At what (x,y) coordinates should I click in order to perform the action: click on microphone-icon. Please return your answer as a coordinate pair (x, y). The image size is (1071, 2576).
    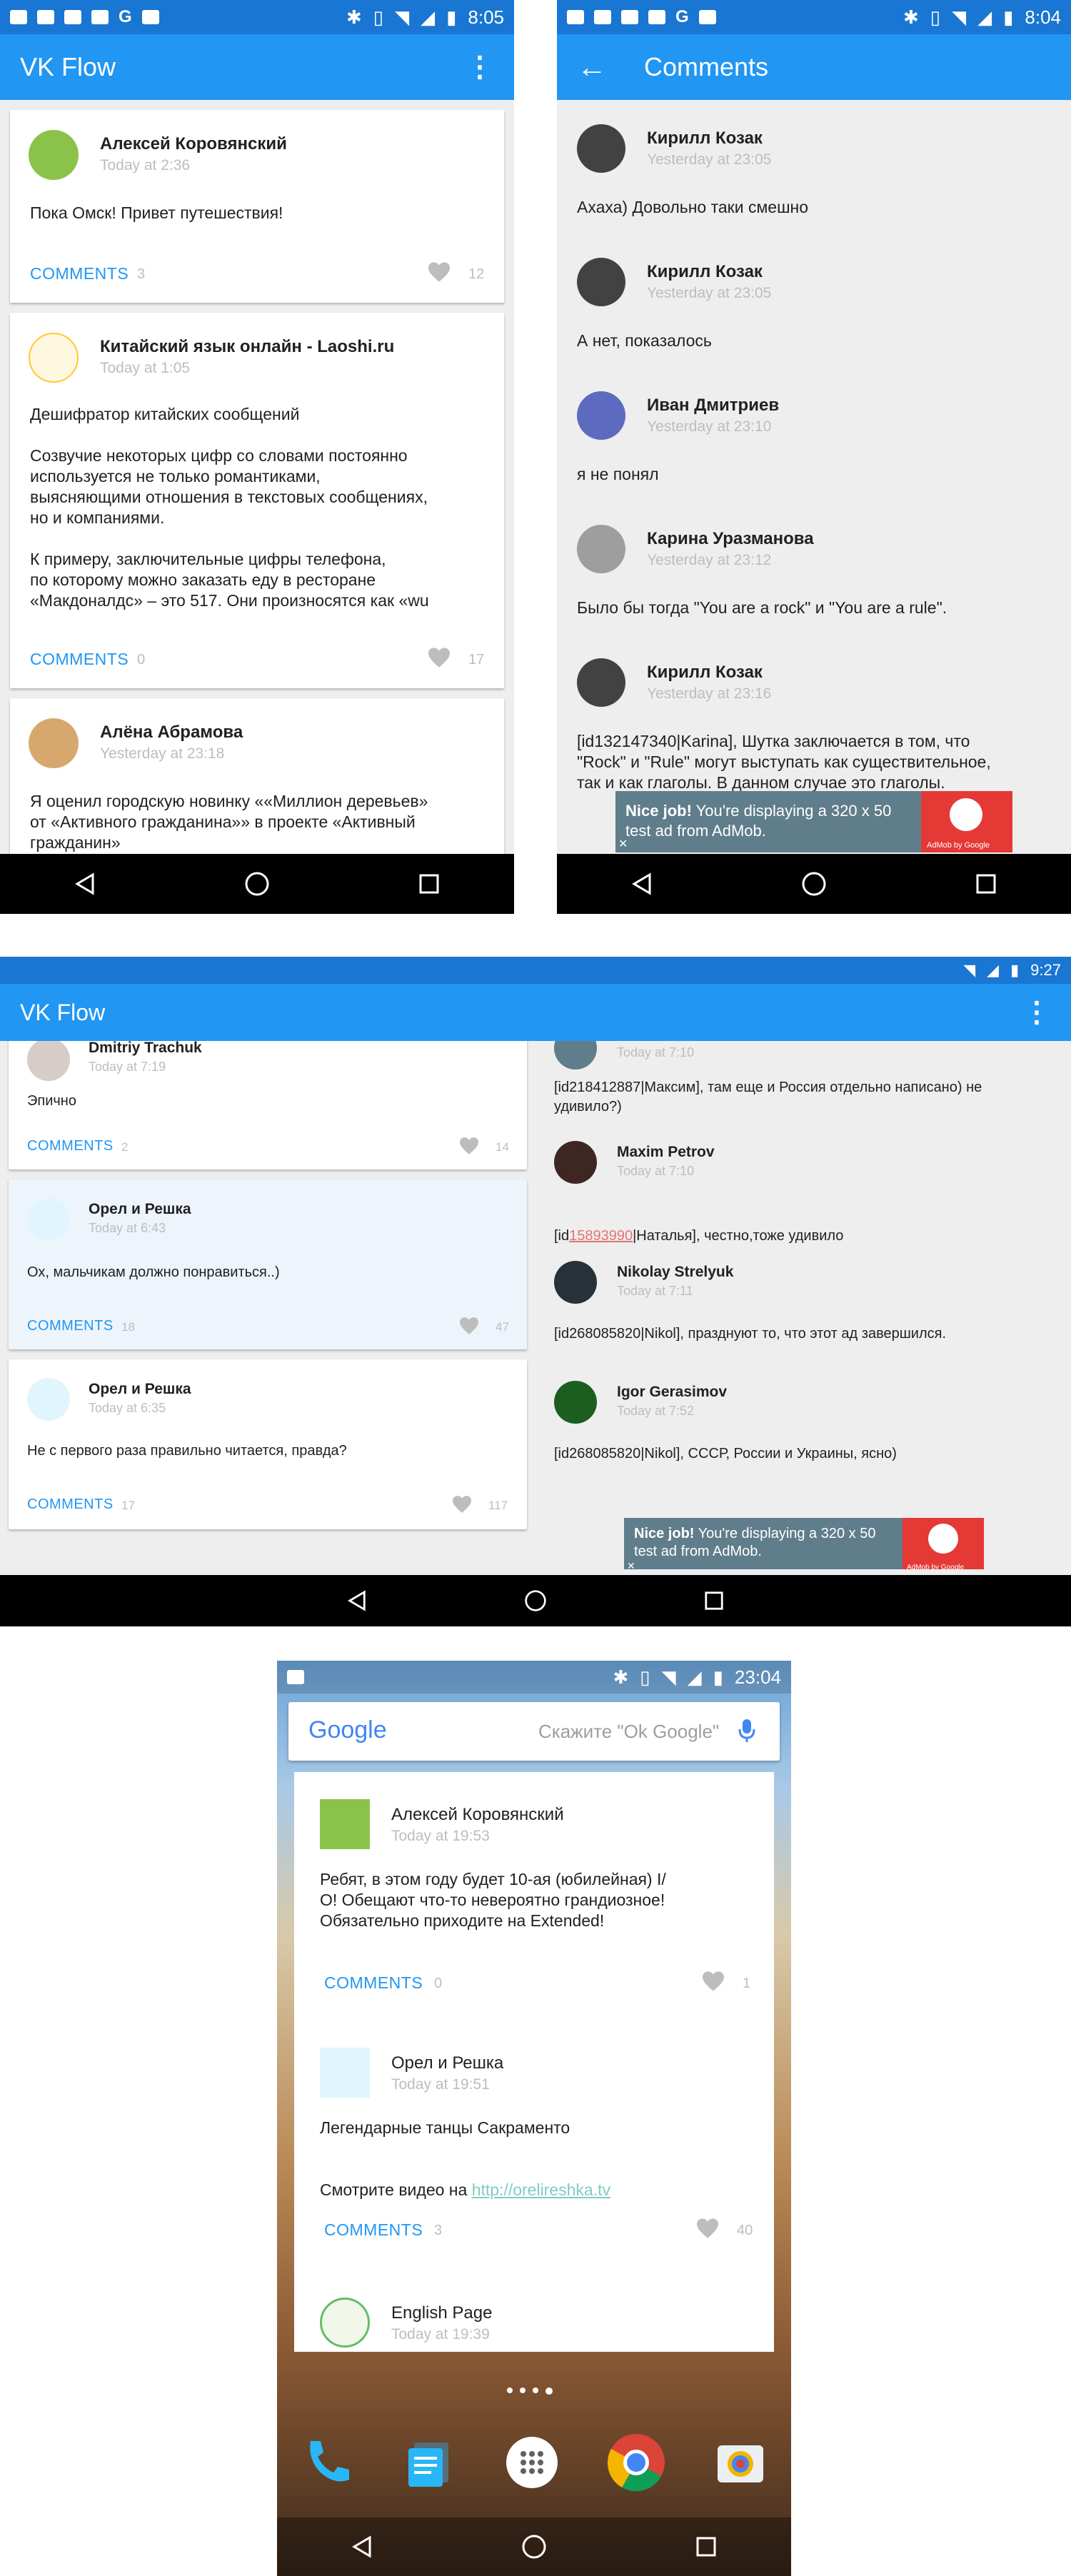
    Looking at the image, I should click on (746, 1731).